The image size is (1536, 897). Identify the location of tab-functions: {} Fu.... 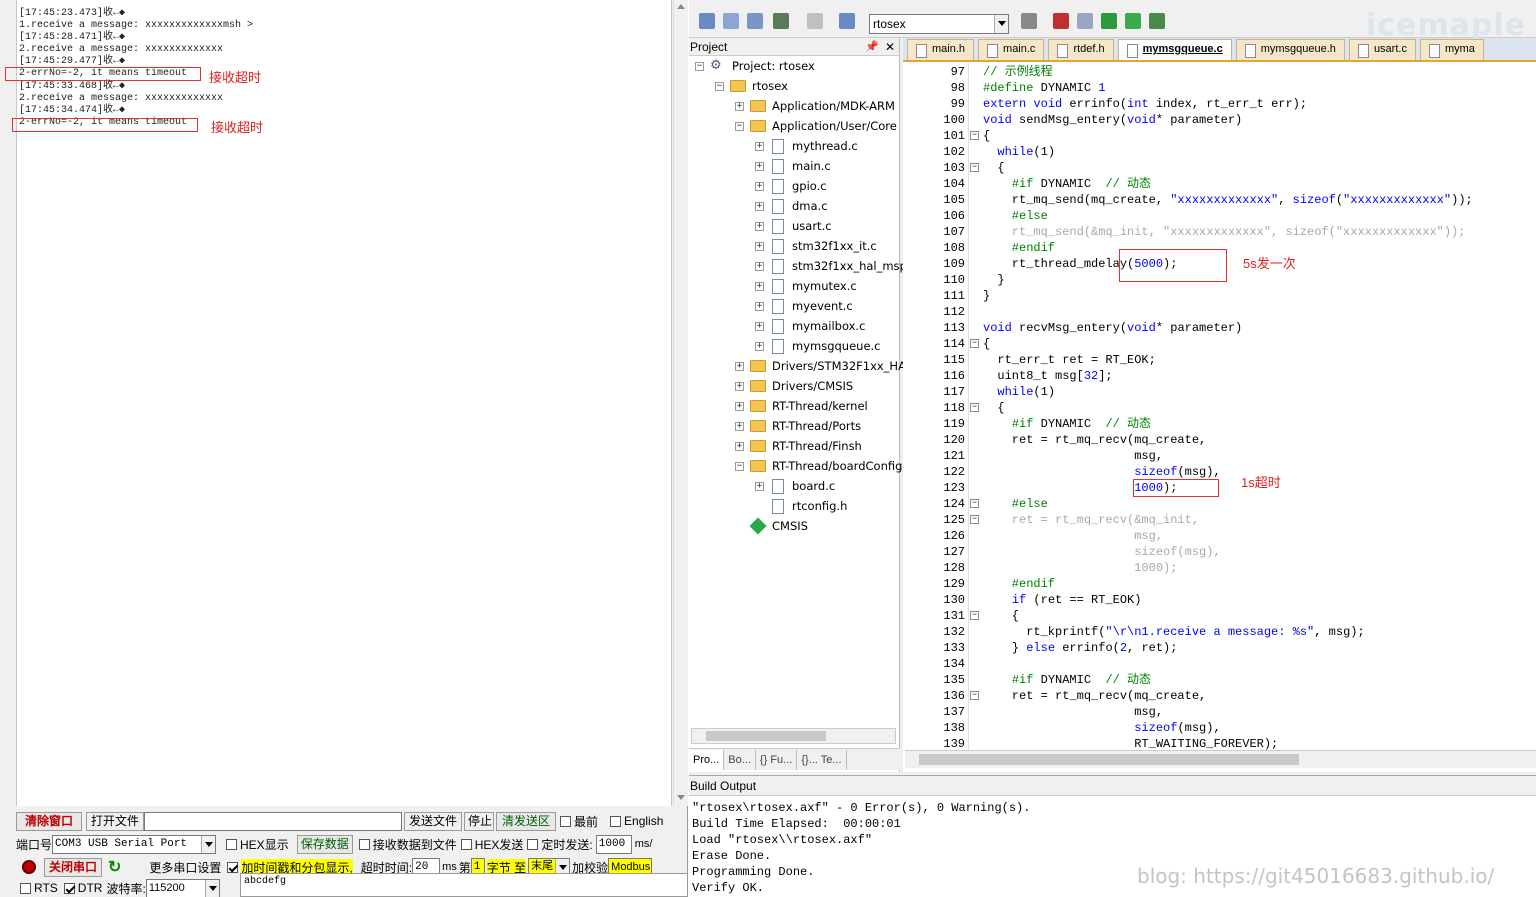
(777, 759).